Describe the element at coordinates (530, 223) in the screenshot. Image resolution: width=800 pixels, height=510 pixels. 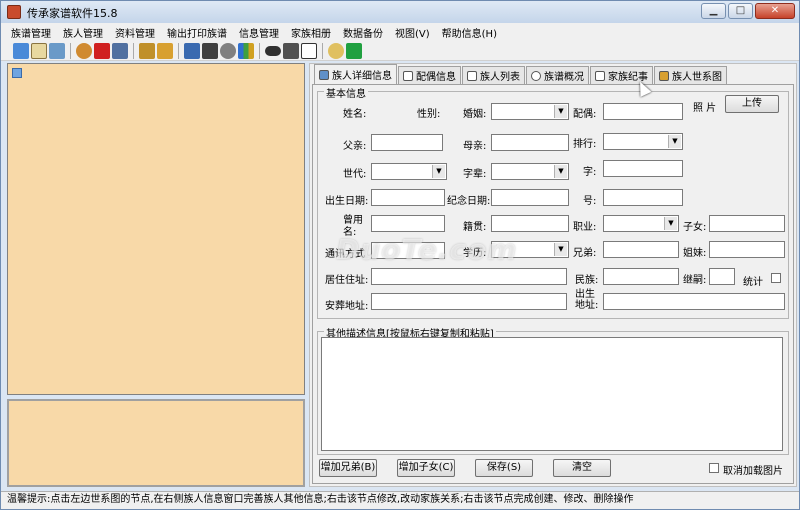
I see `native-place-input` at that location.